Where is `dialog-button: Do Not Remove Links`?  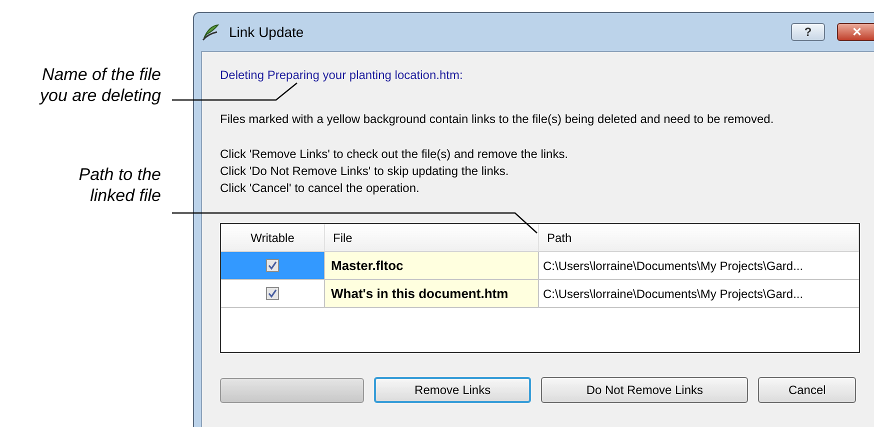 dialog-button: Do Not Remove Links is located at coordinates (644, 390).